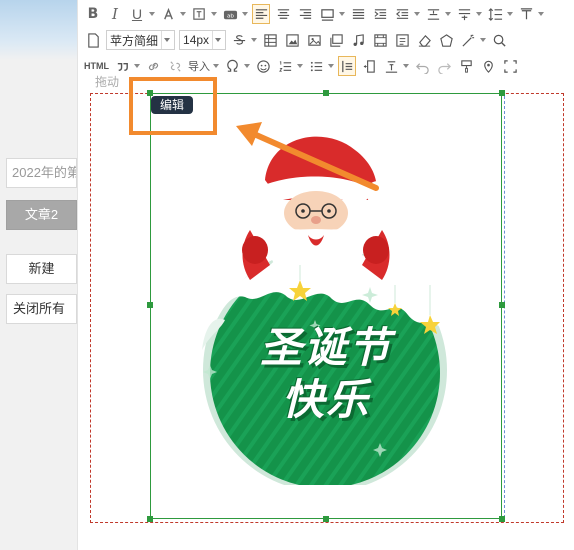 The image size is (574, 550). What do you see at coordinates (214, 14) in the screenshot?
I see `bg-color-caret-icon` at bounding box center [214, 14].